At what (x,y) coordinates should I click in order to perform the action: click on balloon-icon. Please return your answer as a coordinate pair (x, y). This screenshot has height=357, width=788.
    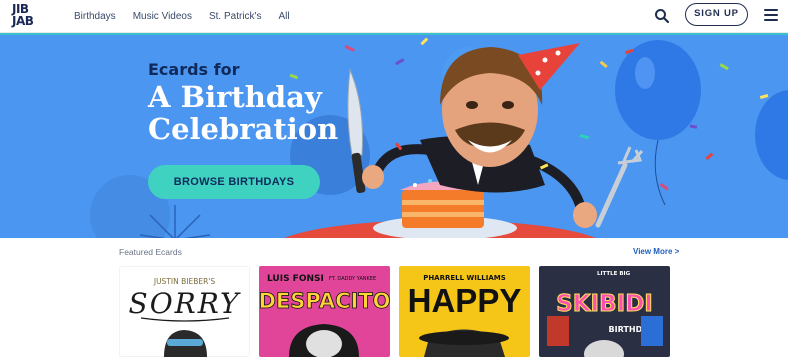
    Looking at the image, I should click on (658, 90).